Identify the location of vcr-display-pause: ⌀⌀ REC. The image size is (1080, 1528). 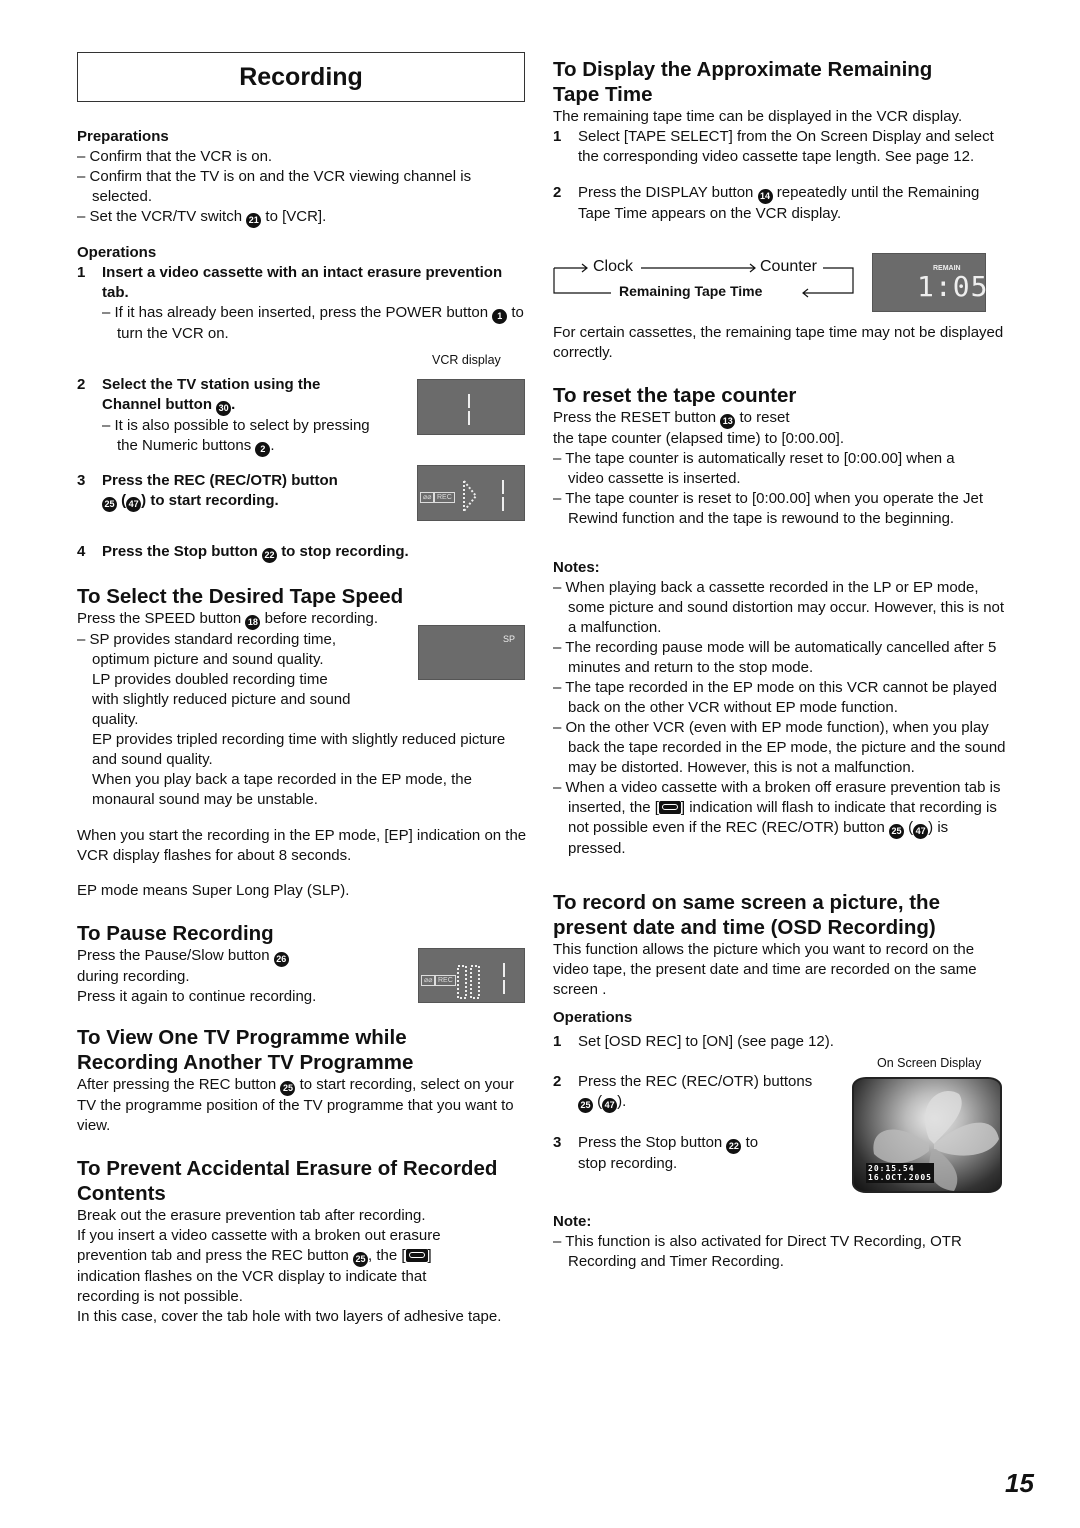
(471, 975).